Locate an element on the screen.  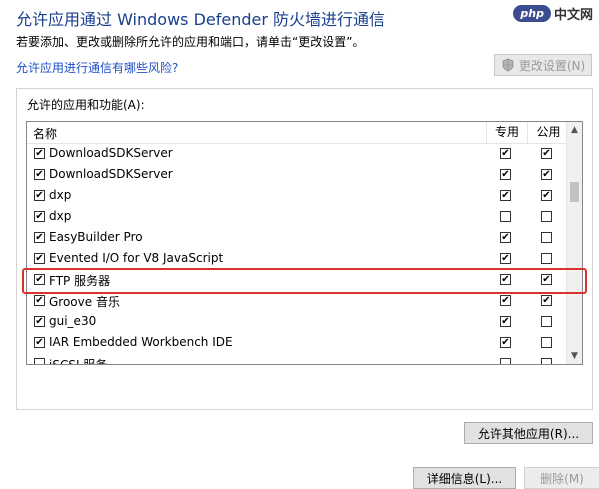
watermark-badge: php is located at coordinates (532, 13).